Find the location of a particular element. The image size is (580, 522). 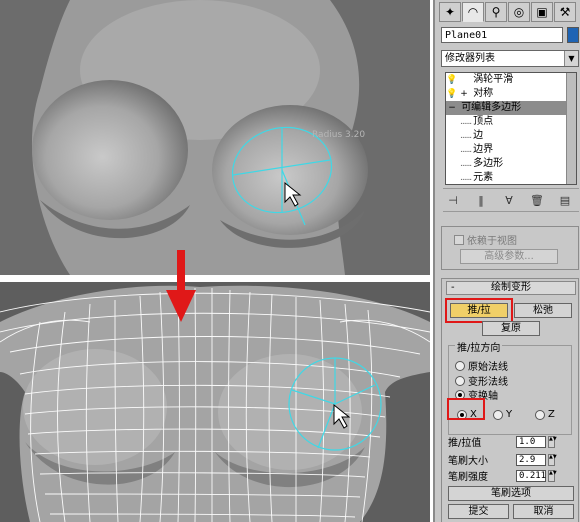

brush-size-row: 笔刷大小 2.9 ▲▼ is located at coordinates (502, 459).